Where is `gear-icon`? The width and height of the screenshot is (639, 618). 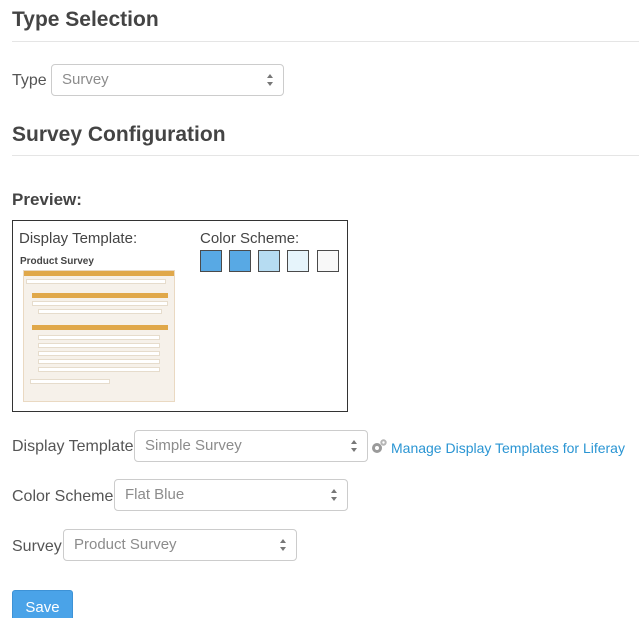 gear-icon is located at coordinates (379, 446).